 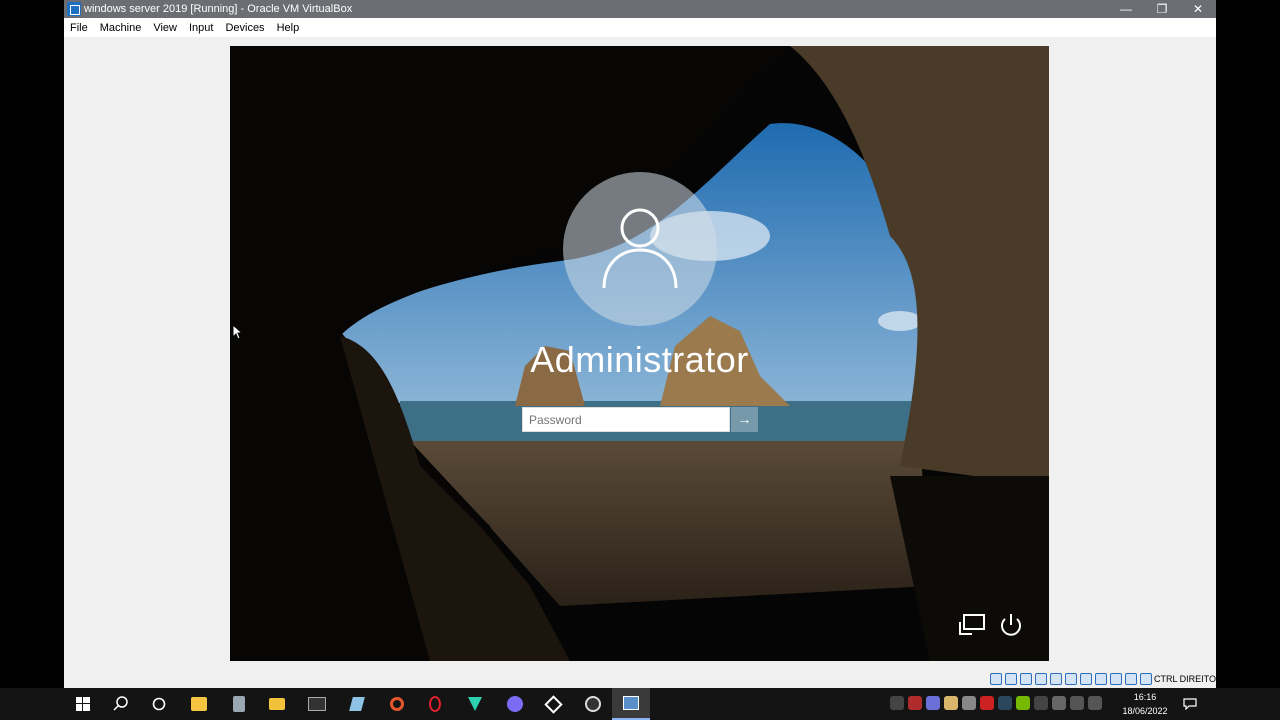 I want to click on taskbar-media-player, so click(x=397, y=704).